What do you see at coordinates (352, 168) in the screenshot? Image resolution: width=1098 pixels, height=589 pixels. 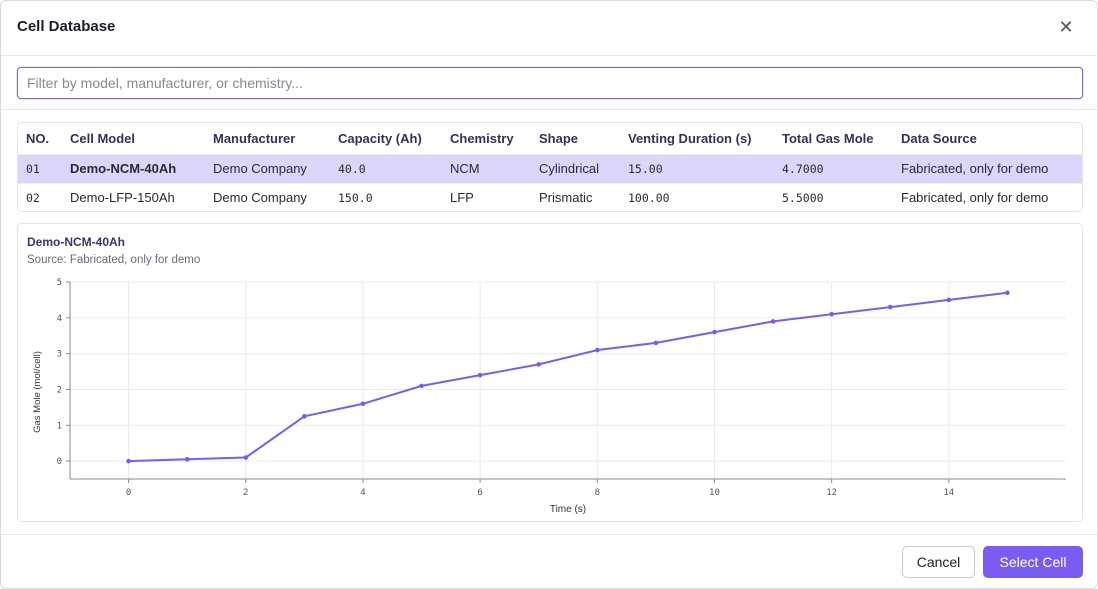 I see `cell-capacity: 40.0` at bounding box center [352, 168].